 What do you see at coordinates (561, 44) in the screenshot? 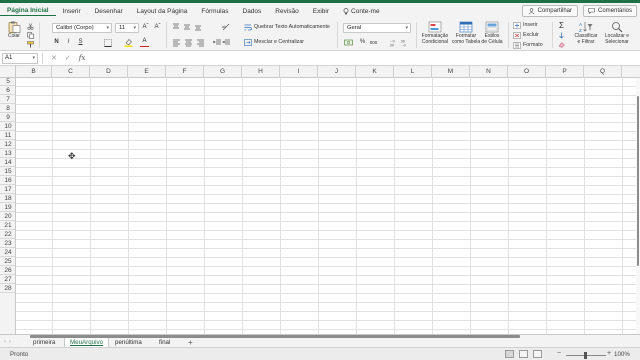
I see `clear-icon` at bounding box center [561, 44].